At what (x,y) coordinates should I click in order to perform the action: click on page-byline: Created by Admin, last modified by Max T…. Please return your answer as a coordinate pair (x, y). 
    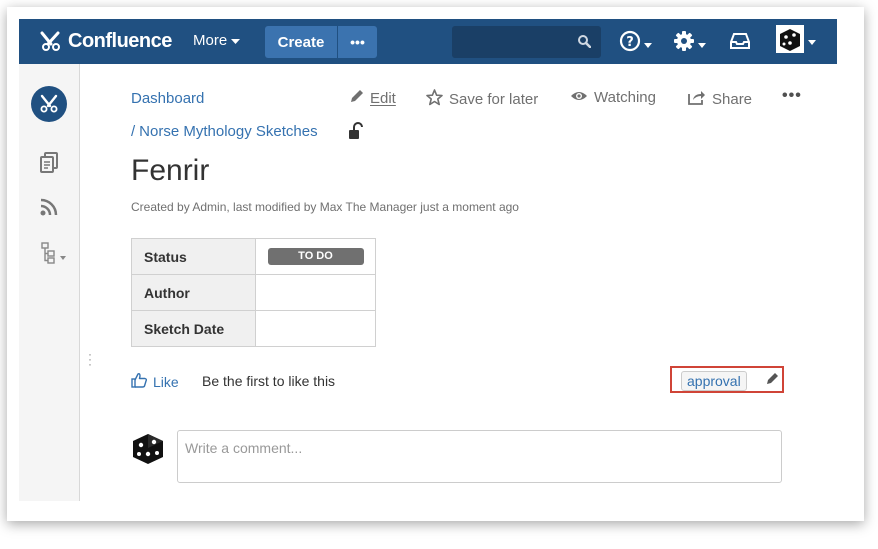
    Looking at the image, I should click on (325, 207).